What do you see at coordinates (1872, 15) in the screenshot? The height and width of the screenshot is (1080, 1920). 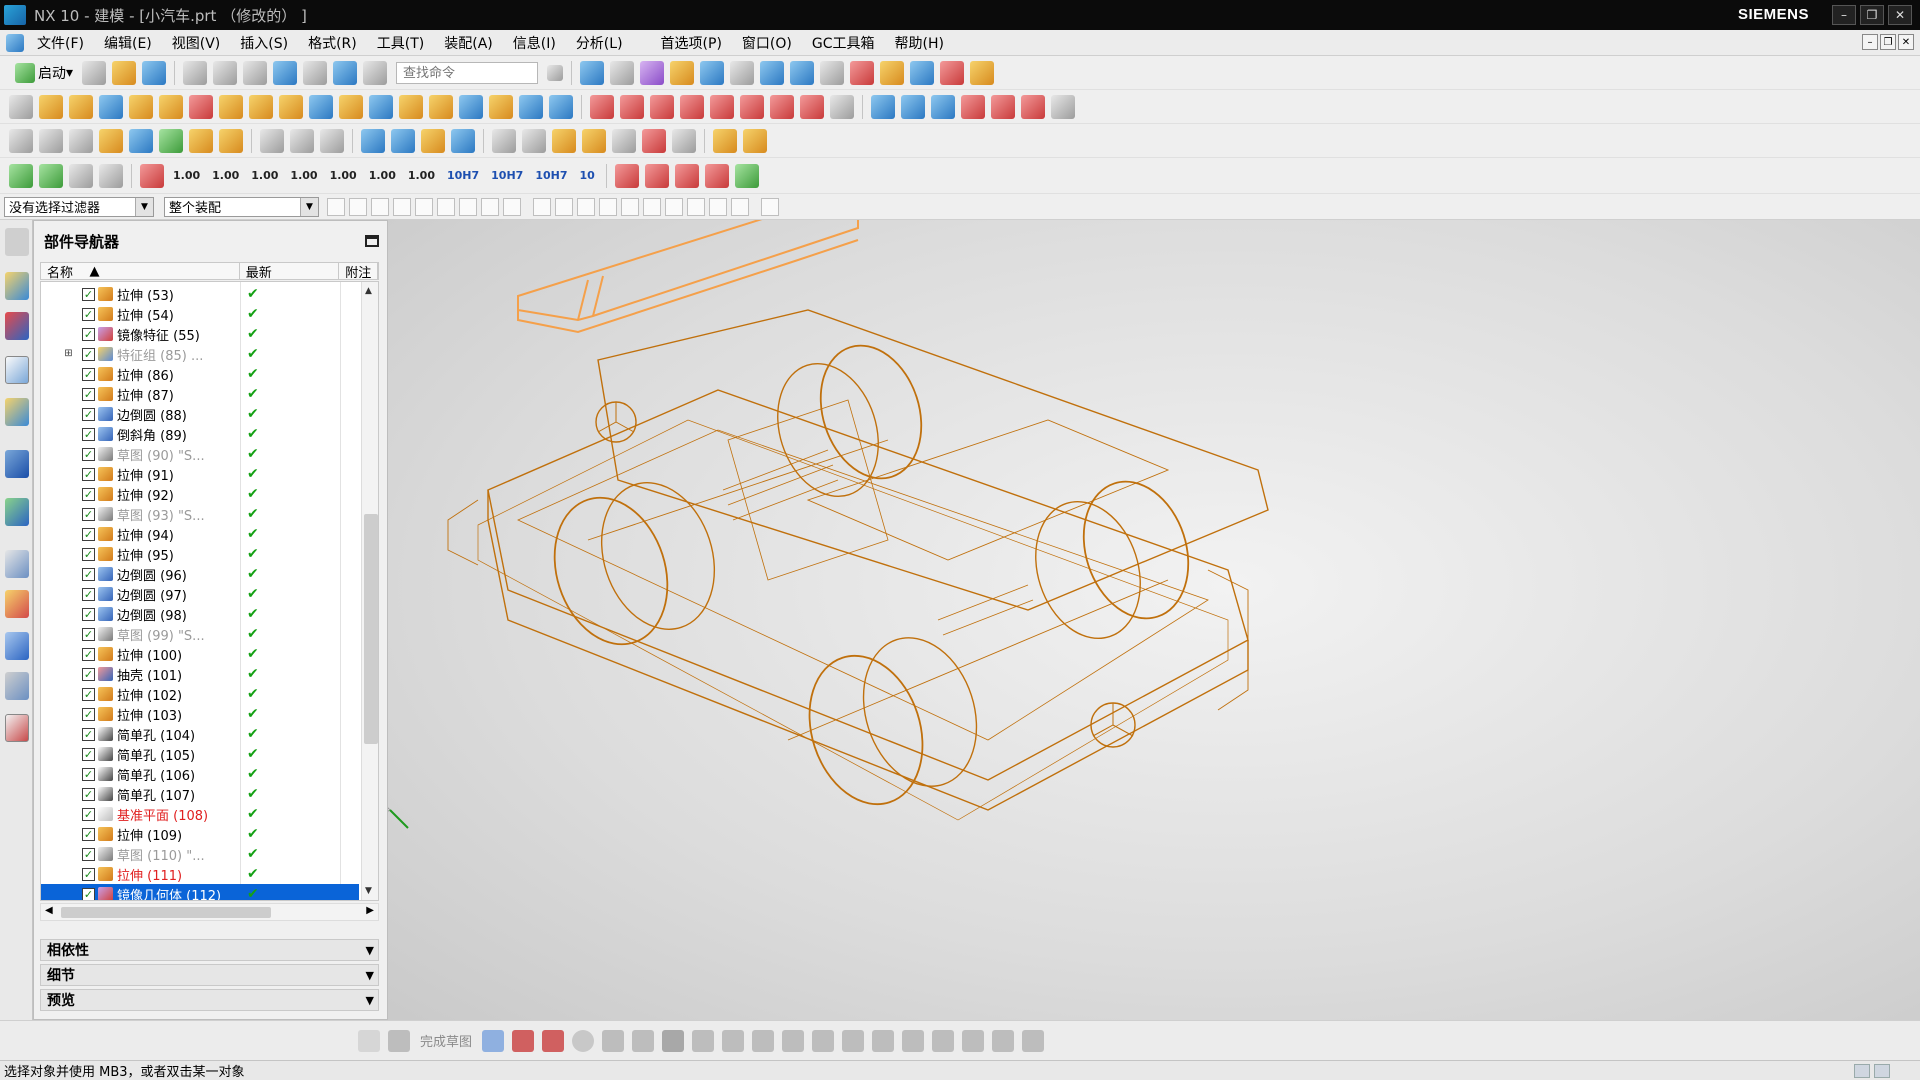 I see `restore-button: ❐` at bounding box center [1872, 15].